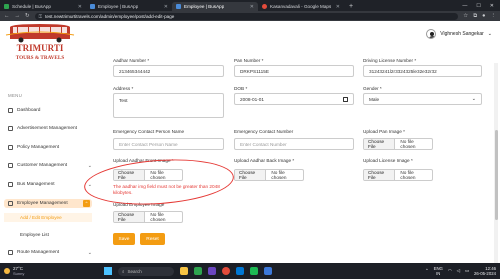 The height and width of the screenshot is (279, 500). Describe the element at coordinates (50, 252) in the screenshot. I see `sidebar-item-route: Route Management ⌄` at that location.